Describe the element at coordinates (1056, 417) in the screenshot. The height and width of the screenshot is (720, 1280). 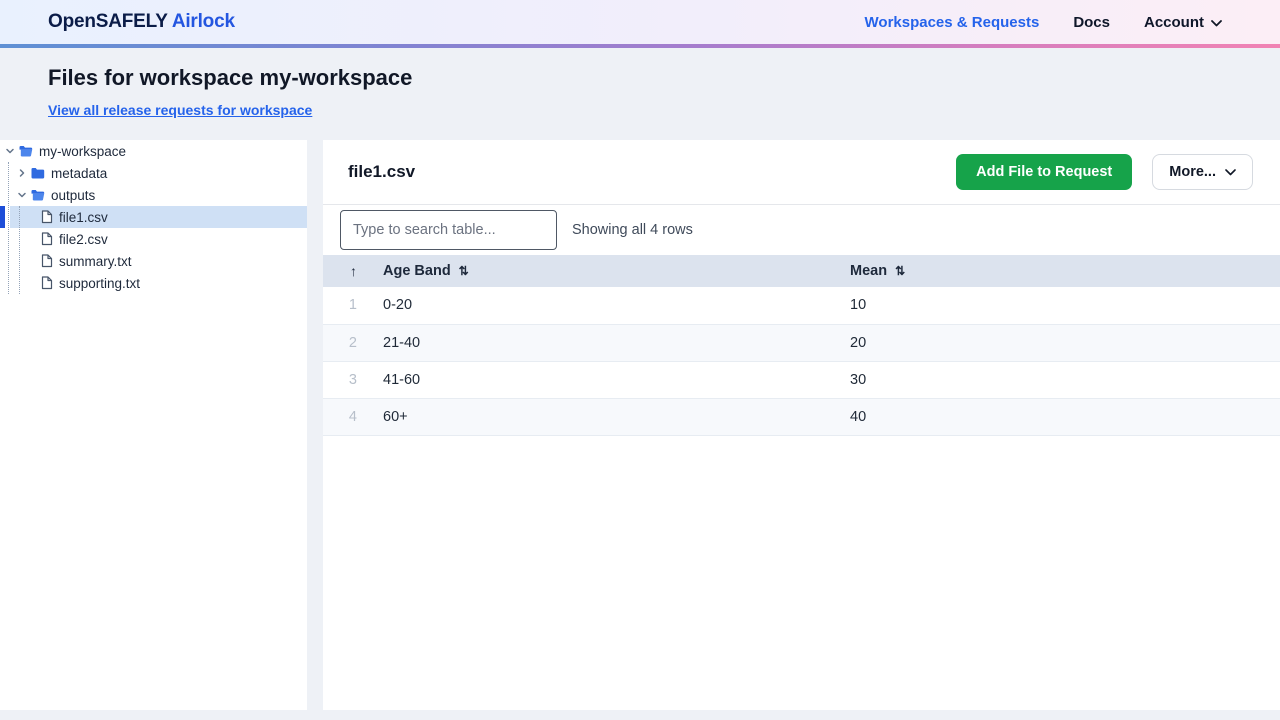
I see `mean-cell: 40` at that location.